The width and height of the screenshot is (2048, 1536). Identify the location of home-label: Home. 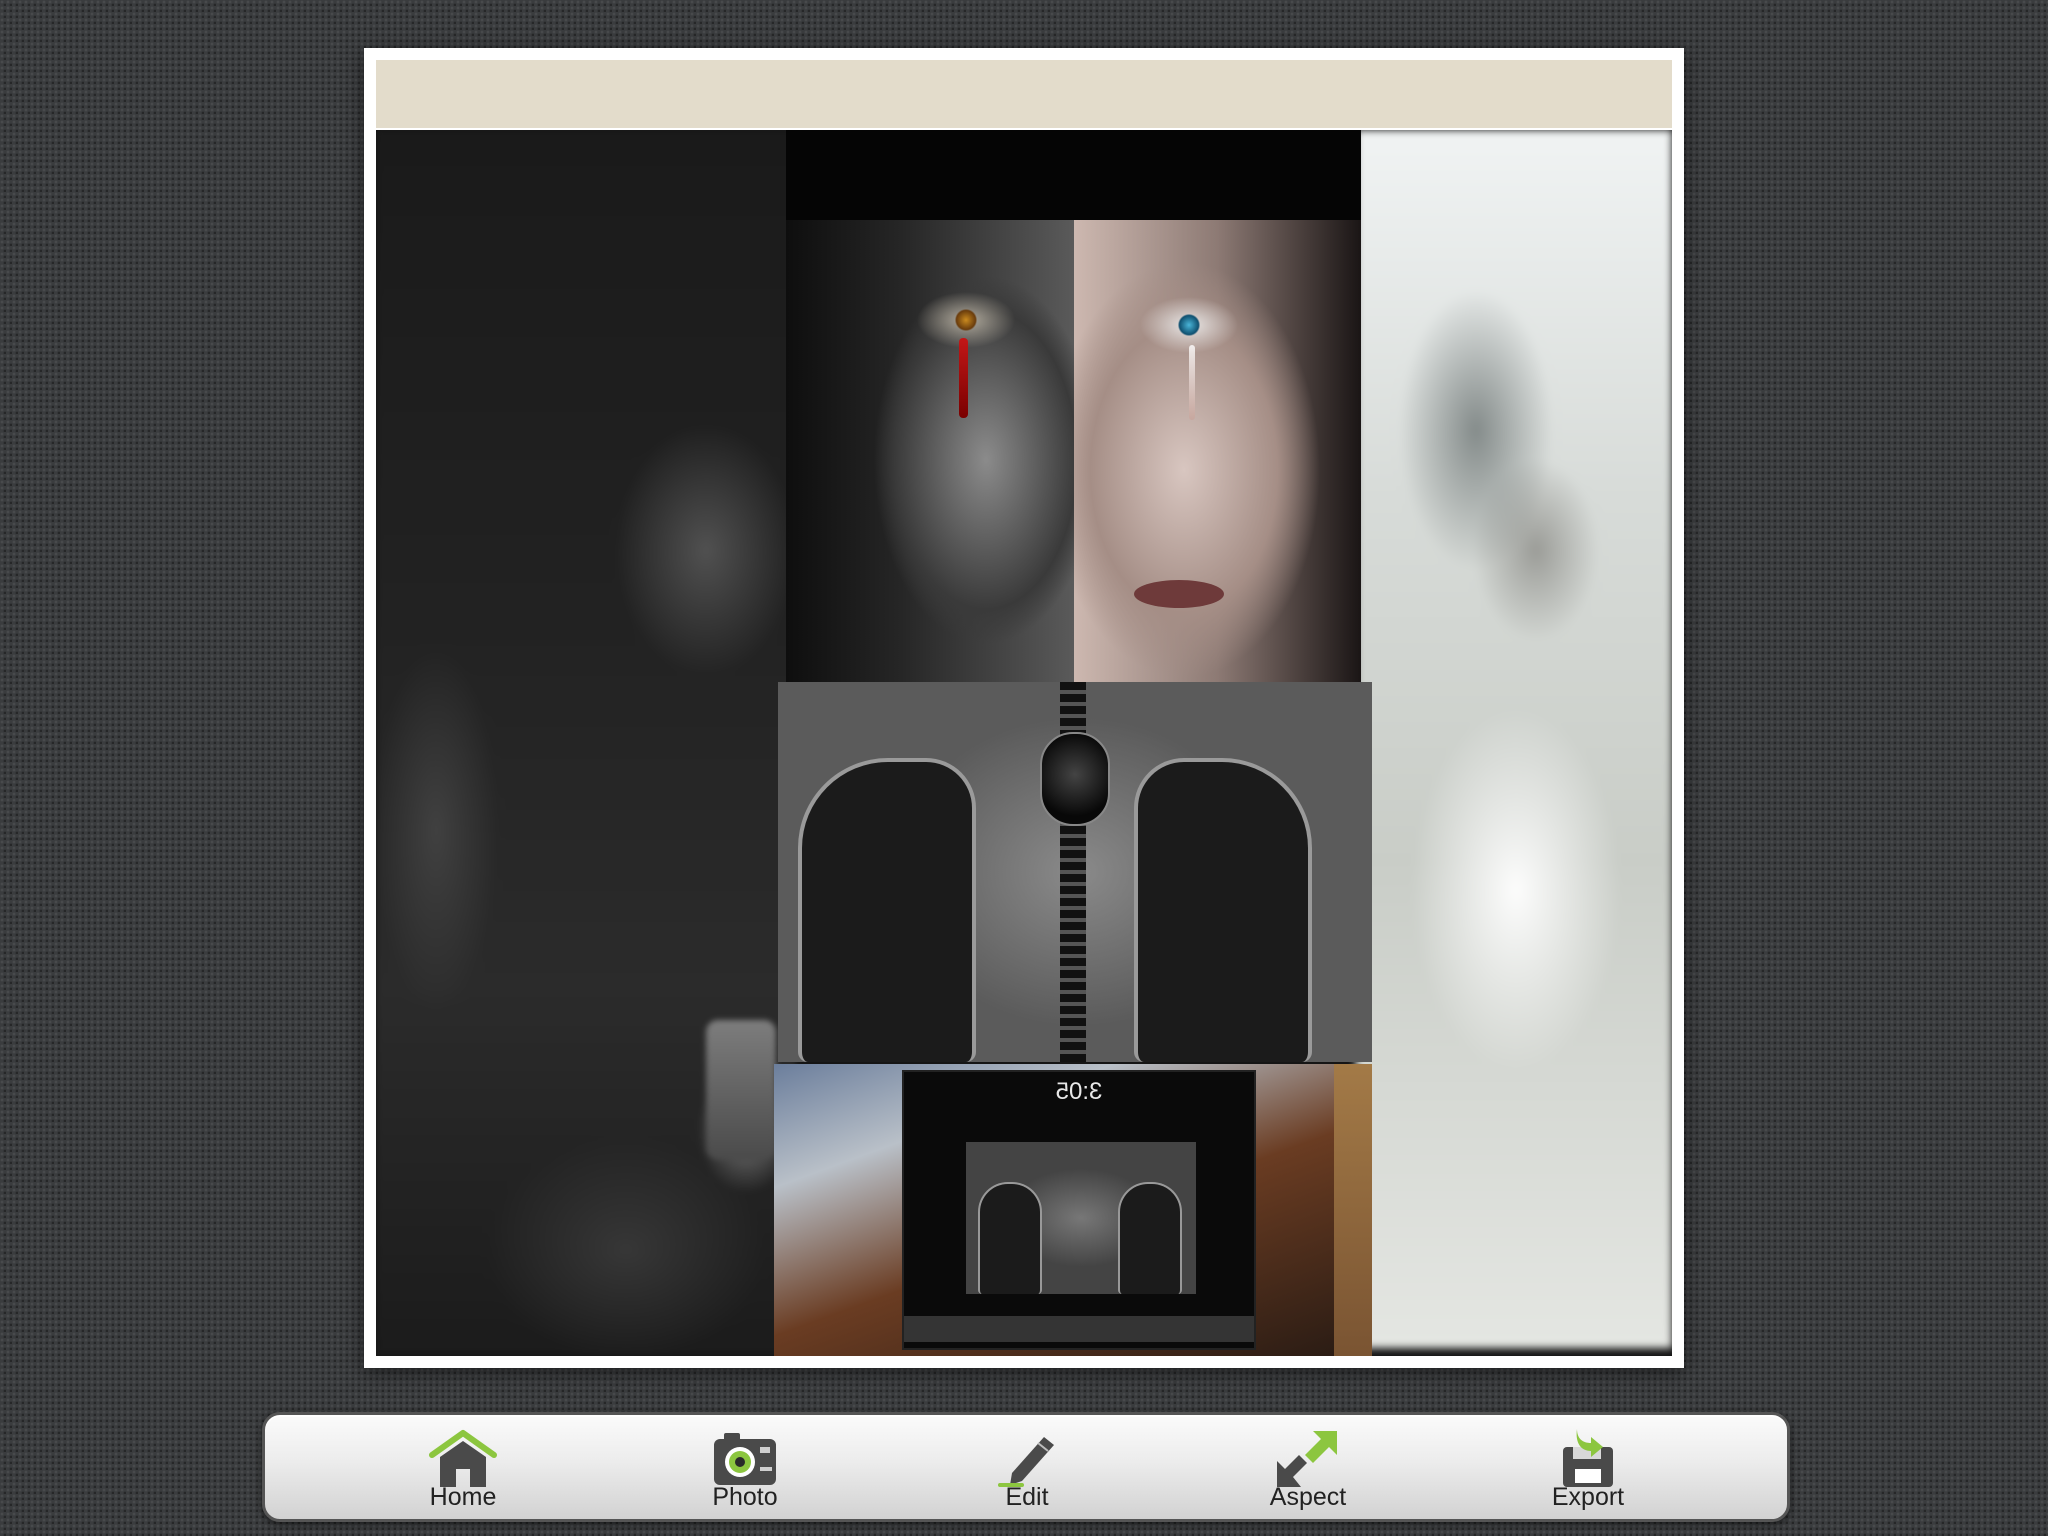
(463, 1497).